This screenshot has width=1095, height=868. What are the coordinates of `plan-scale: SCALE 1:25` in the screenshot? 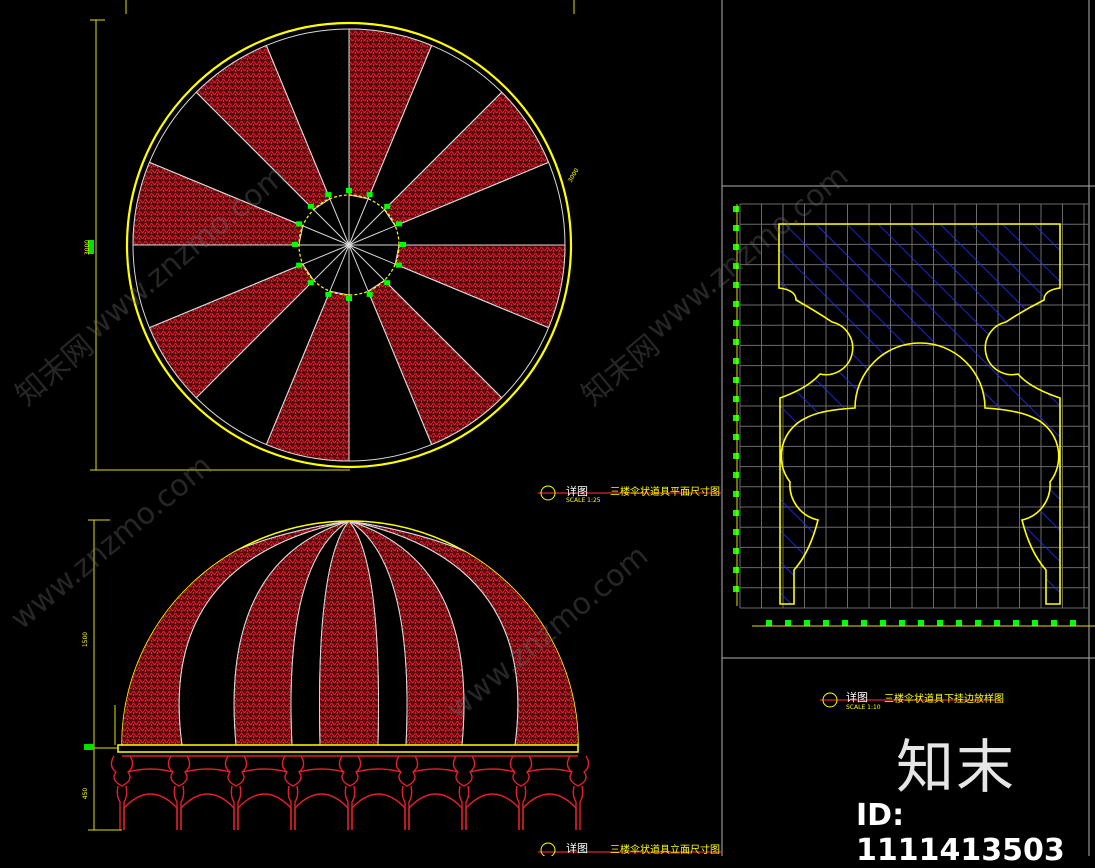 It's located at (583, 500).